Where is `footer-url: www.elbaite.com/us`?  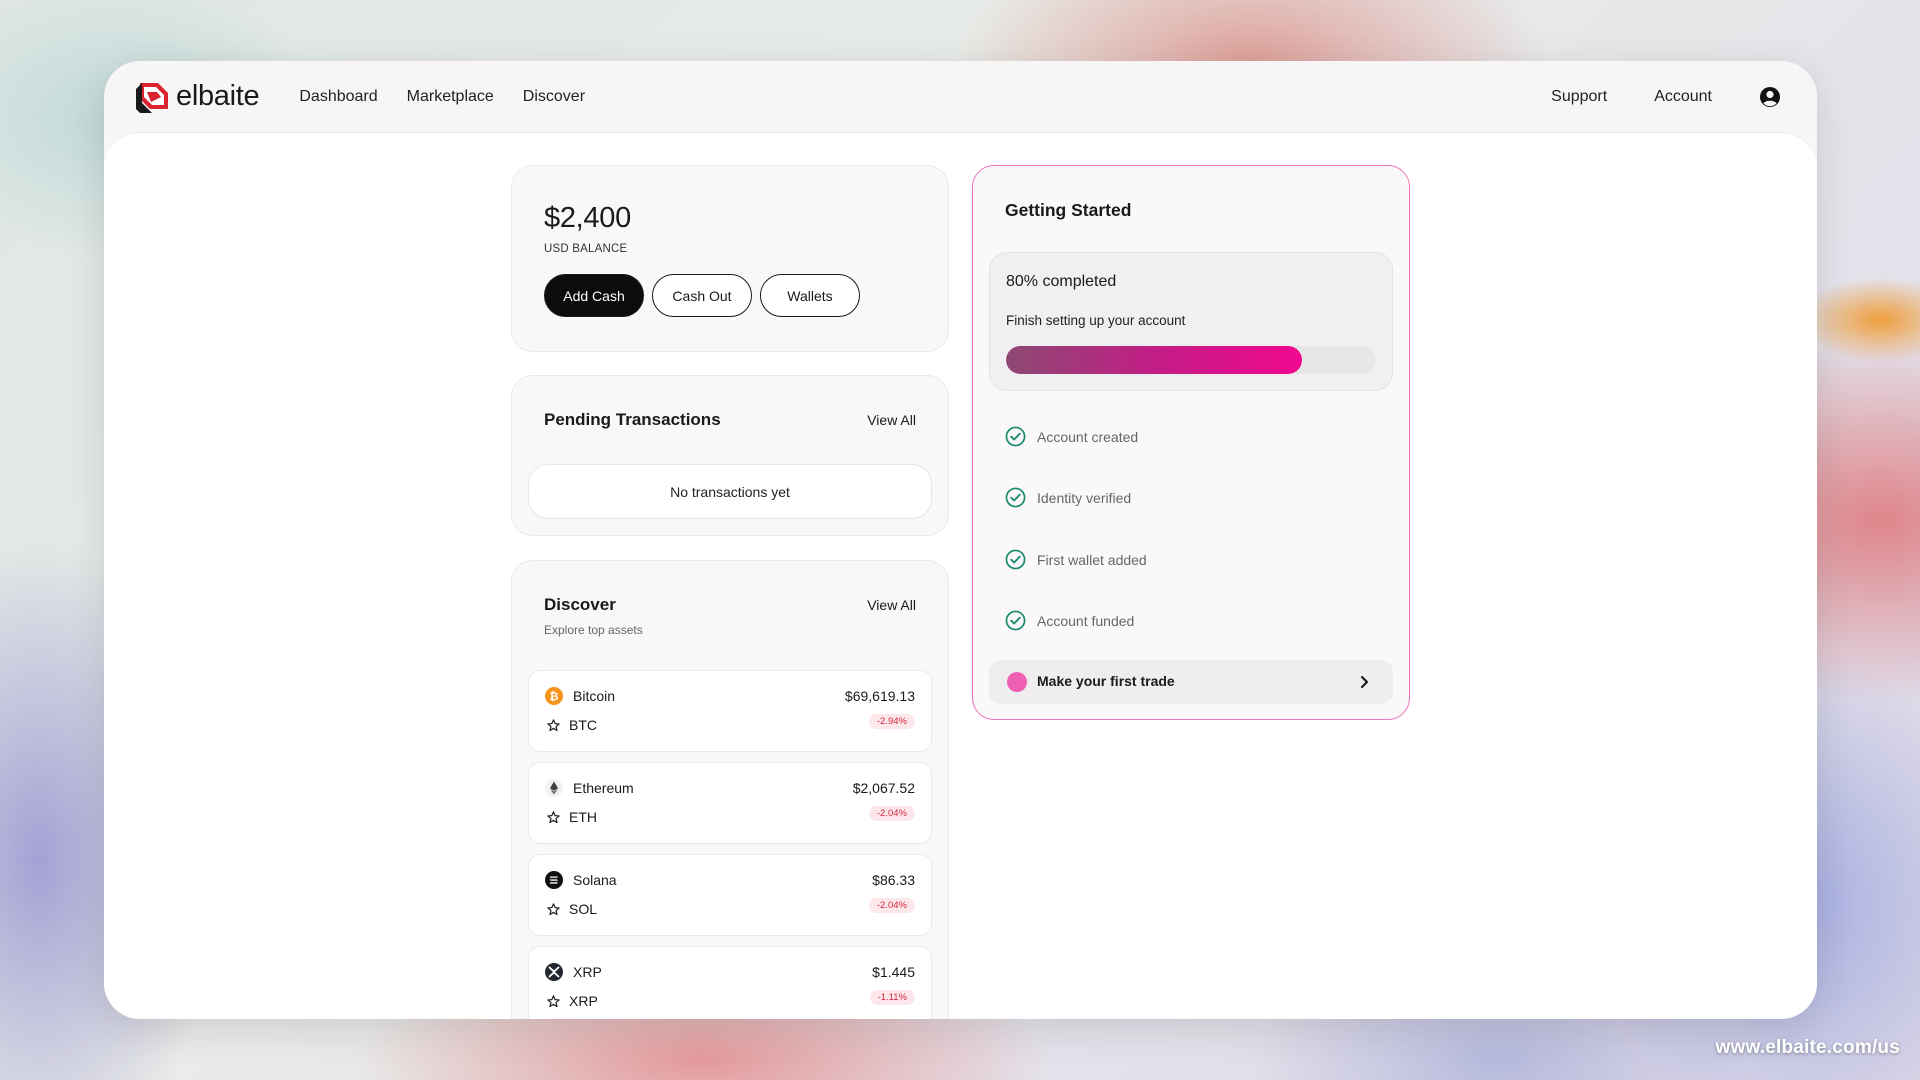 footer-url: www.elbaite.com/us is located at coordinates (1807, 1047).